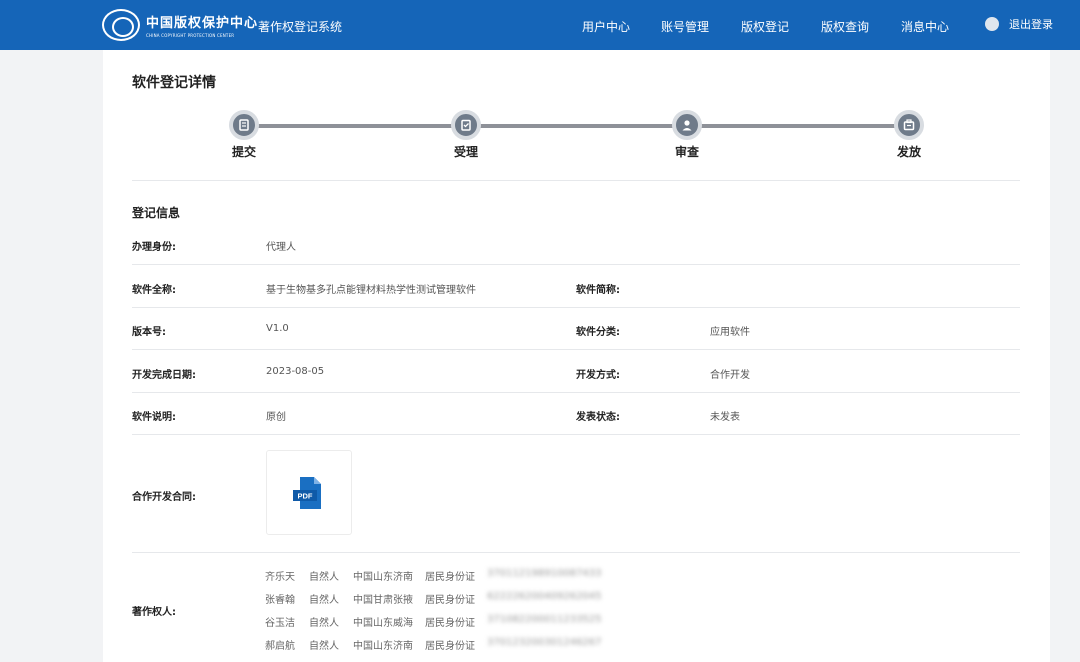 The width and height of the screenshot is (1080, 662). I want to click on owner-id-number: 371082200011233525, so click(544, 619).